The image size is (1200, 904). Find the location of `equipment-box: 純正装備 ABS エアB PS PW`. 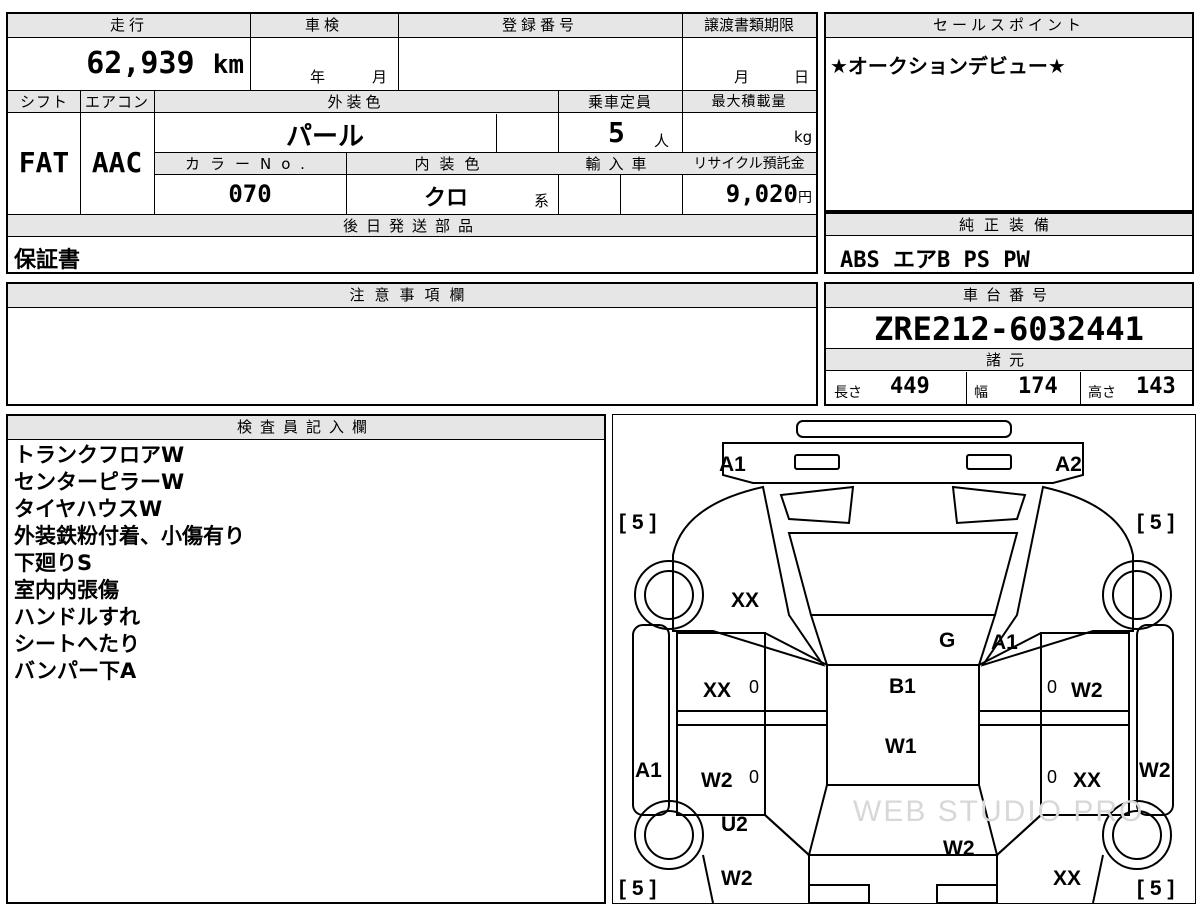

equipment-box: 純正装備 ABS エアB PS PW is located at coordinates (1009, 243).